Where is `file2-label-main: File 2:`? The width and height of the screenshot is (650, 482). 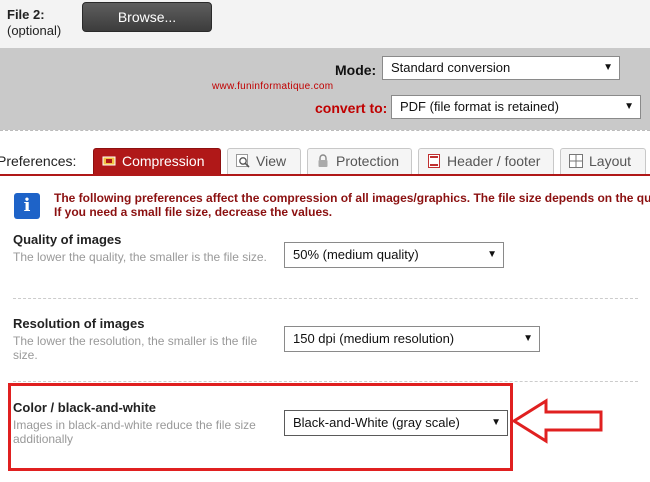
file2-label-main: File 2: is located at coordinates (26, 14).